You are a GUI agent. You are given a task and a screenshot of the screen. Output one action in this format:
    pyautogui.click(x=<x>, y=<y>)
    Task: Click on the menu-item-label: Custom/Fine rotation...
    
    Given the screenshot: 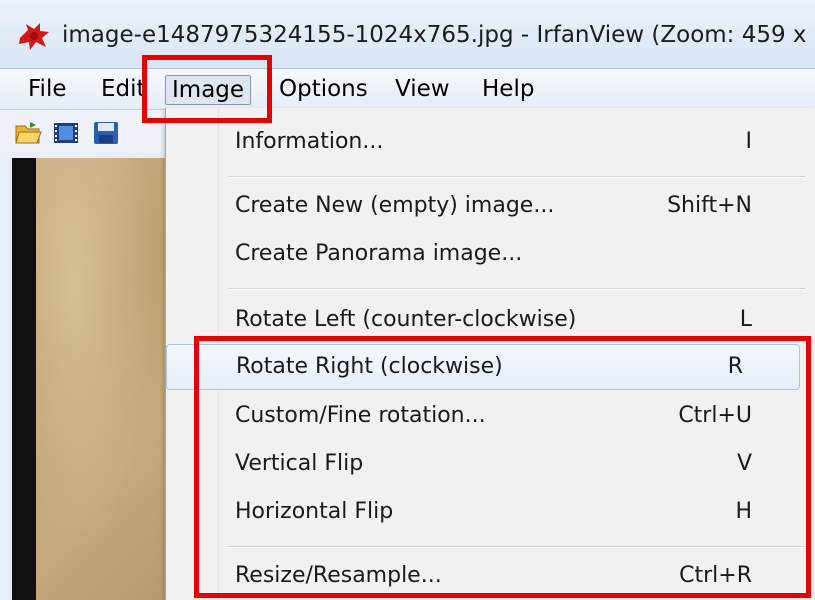 What is the action you would take?
    pyautogui.click(x=360, y=415)
    